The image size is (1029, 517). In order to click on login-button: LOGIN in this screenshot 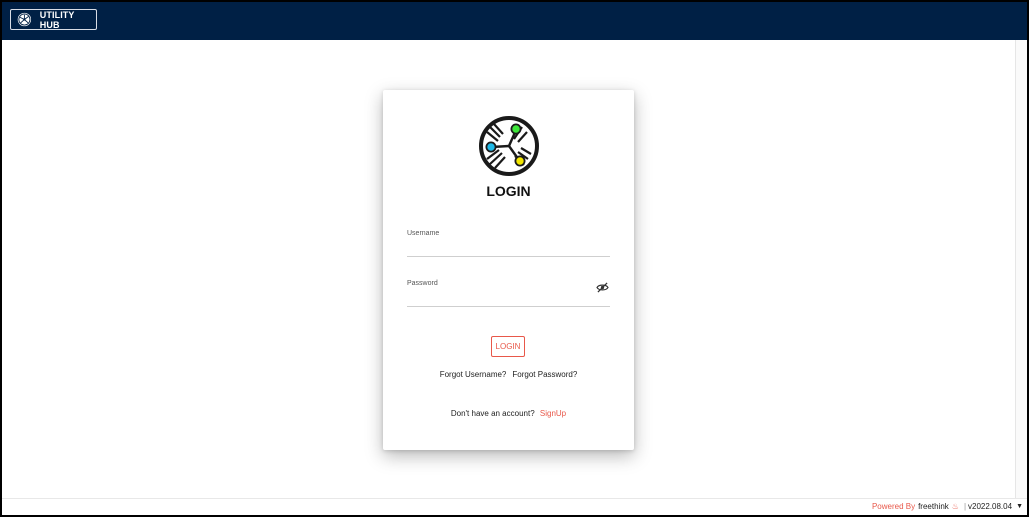, I will do `click(508, 346)`.